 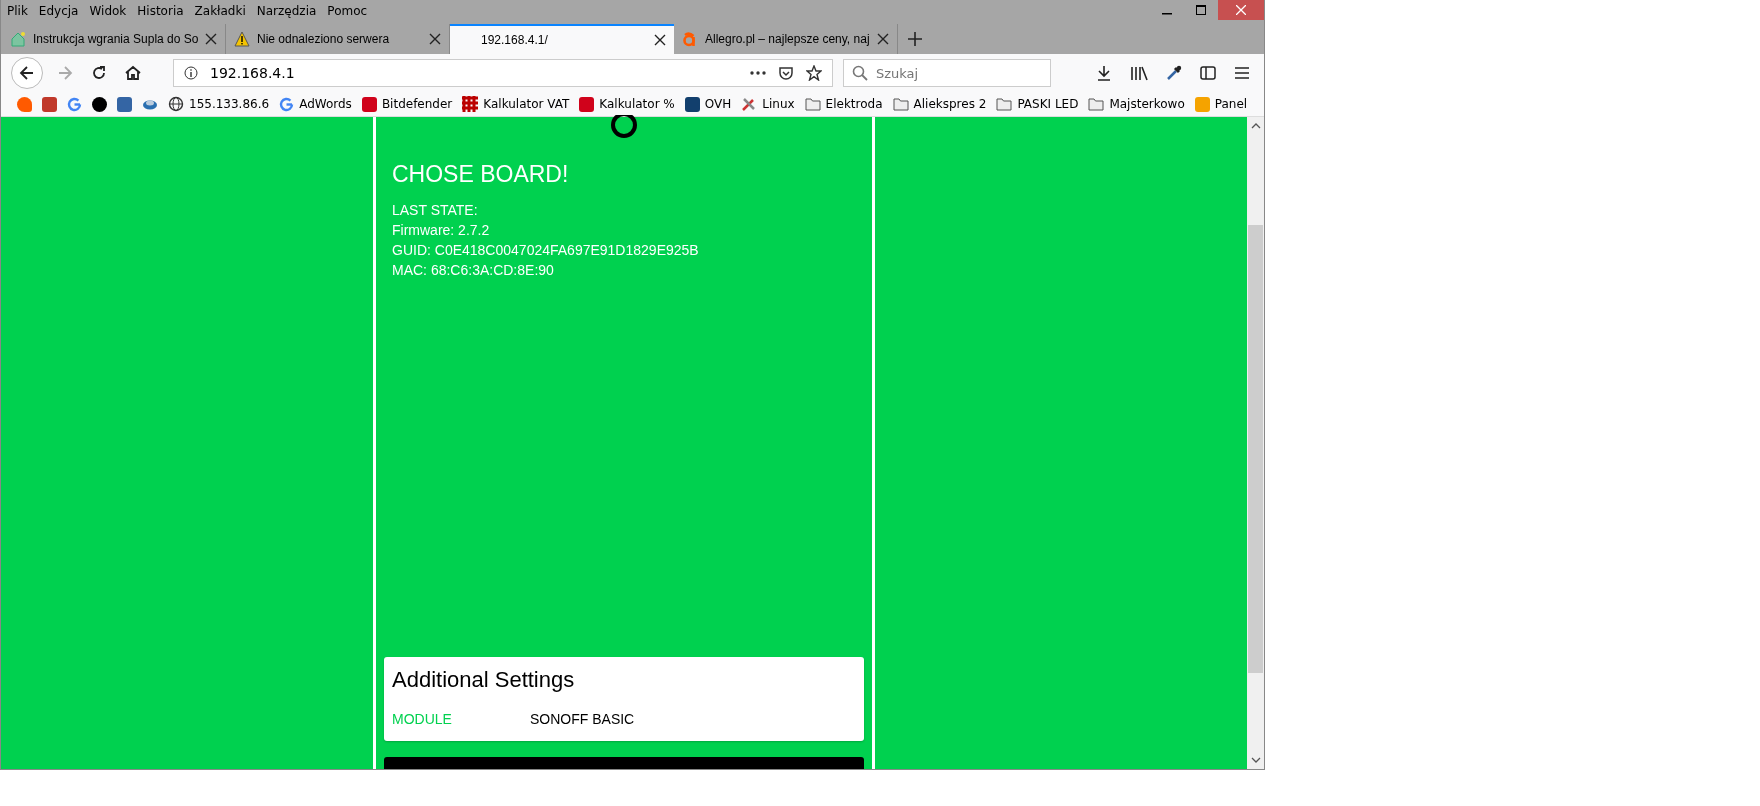 What do you see at coordinates (133, 73) in the screenshot?
I see `home-icon` at bounding box center [133, 73].